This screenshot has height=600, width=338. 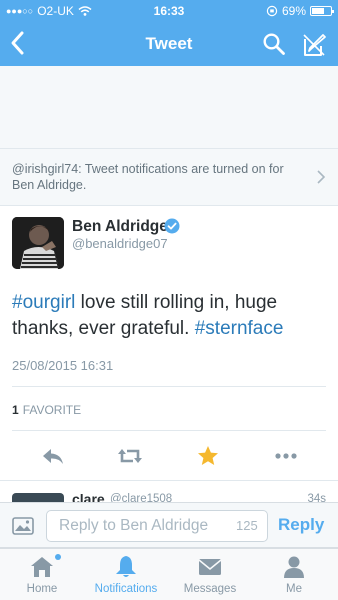 What do you see at coordinates (63, 365) in the screenshot?
I see `tweet-timestamp: 25/08/2015 16:31` at bounding box center [63, 365].